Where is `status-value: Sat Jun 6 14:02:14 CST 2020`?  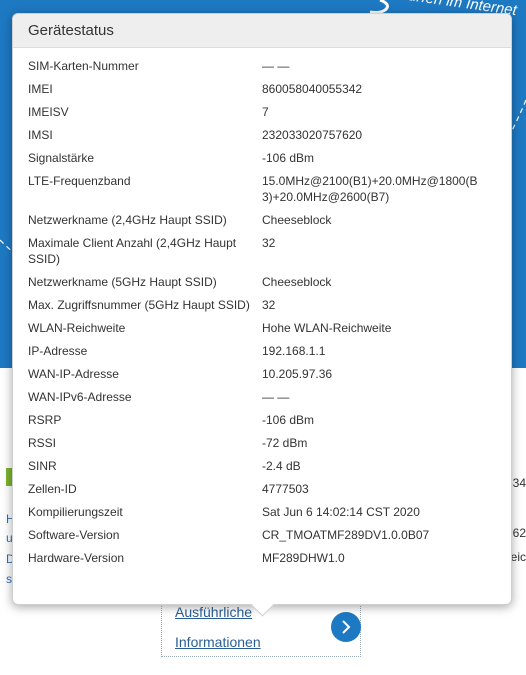 status-value: Sat Jun 6 14:02:14 CST 2020 is located at coordinates (341, 512).